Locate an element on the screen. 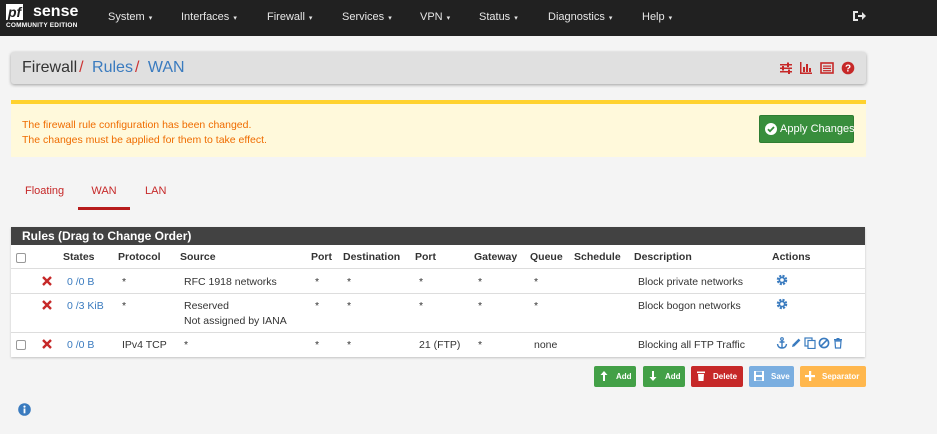 The image size is (937, 434). apply-changes-label: Apply Changes is located at coordinates (817, 129).